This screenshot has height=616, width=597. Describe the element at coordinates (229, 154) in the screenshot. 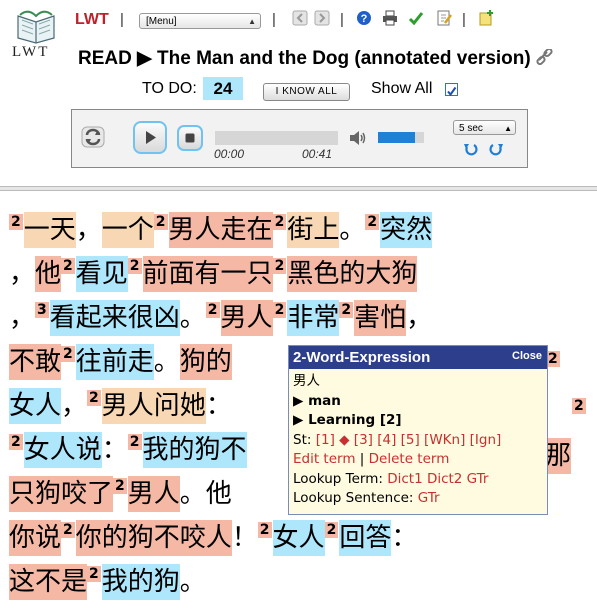

I see `current-time: 00:00` at that location.